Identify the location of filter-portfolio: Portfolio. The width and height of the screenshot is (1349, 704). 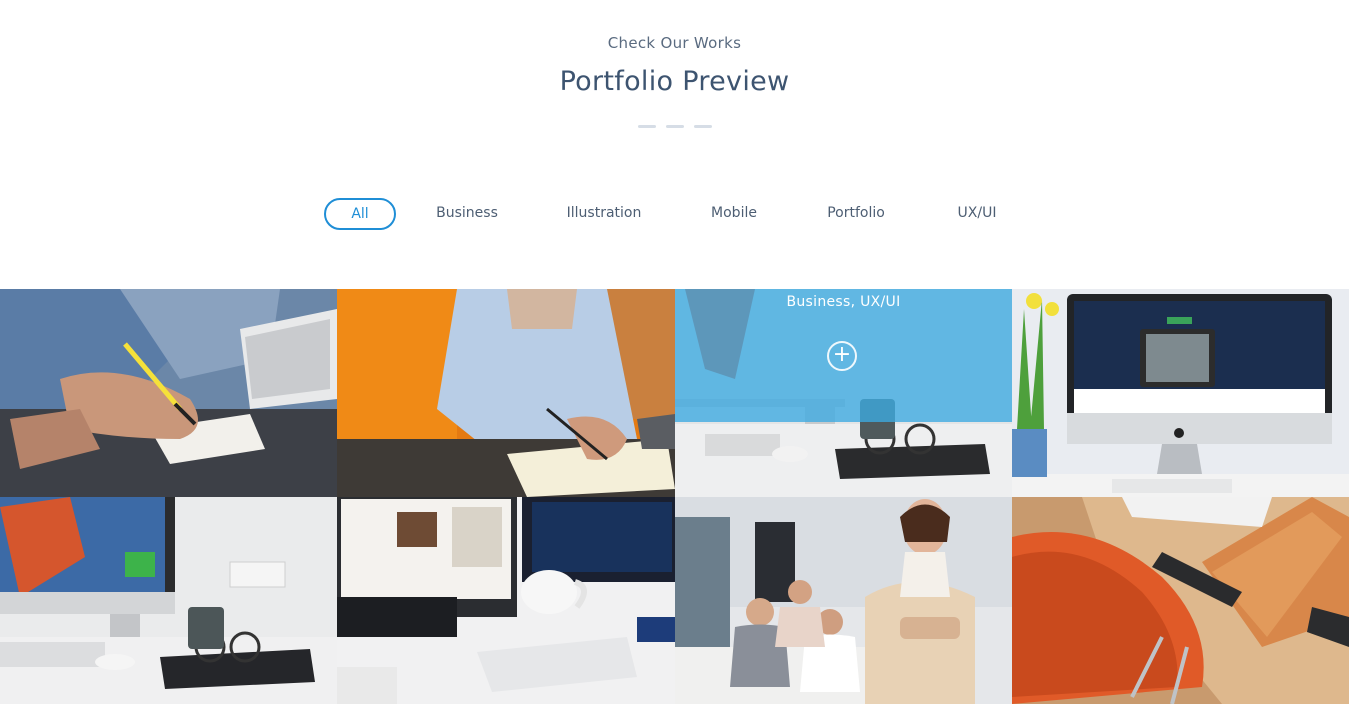
(856, 214).